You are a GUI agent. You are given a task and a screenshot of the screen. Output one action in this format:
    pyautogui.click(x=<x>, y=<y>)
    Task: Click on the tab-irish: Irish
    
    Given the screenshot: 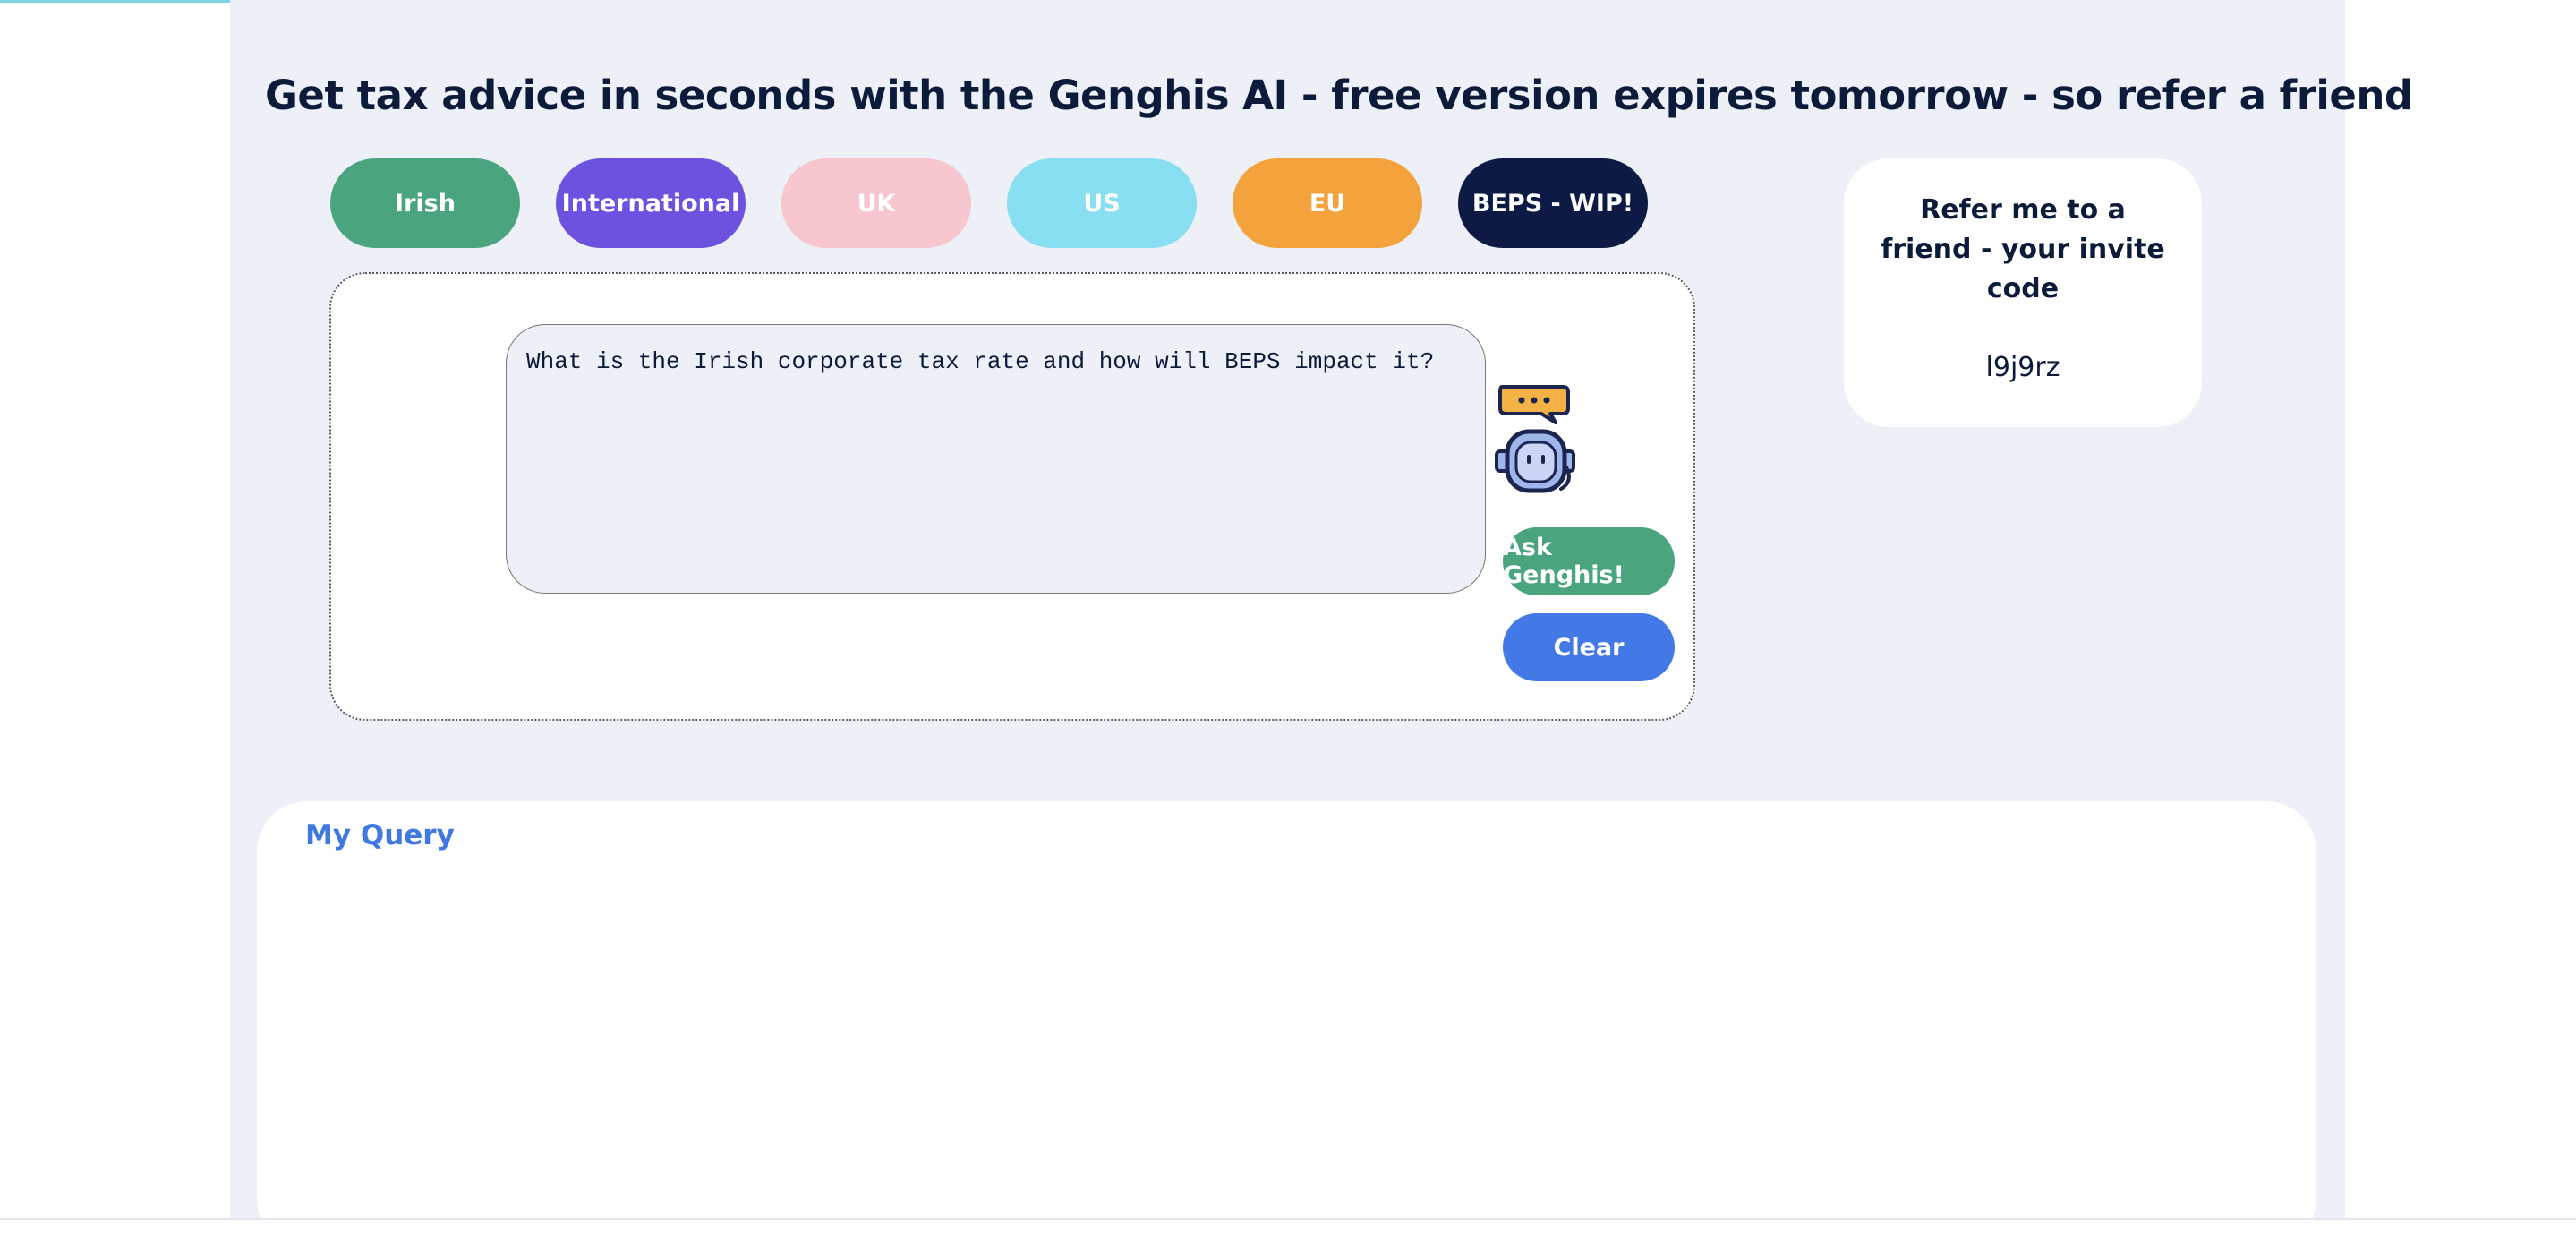 What is the action you would take?
    pyautogui.click(x=425, y=203)
    